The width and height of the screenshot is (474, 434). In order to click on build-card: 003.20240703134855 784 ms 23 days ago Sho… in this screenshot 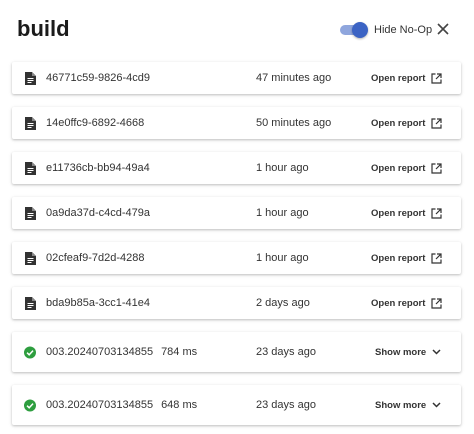, I will do `click(236, 352)`.